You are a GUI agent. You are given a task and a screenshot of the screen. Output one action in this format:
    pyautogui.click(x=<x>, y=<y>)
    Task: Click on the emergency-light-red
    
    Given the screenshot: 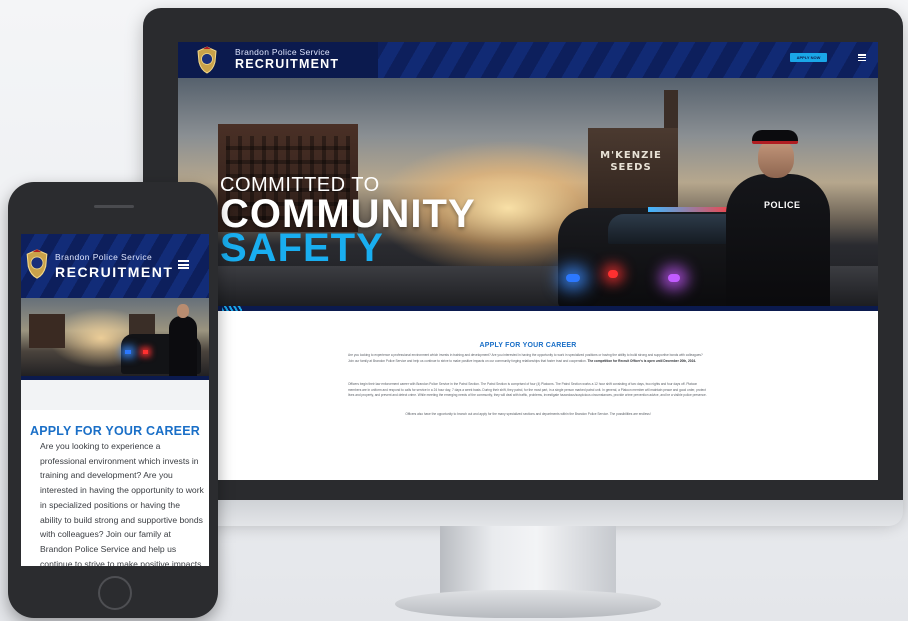 What is the action you would take?
    pyautogui.click(x=613, y=274)
    